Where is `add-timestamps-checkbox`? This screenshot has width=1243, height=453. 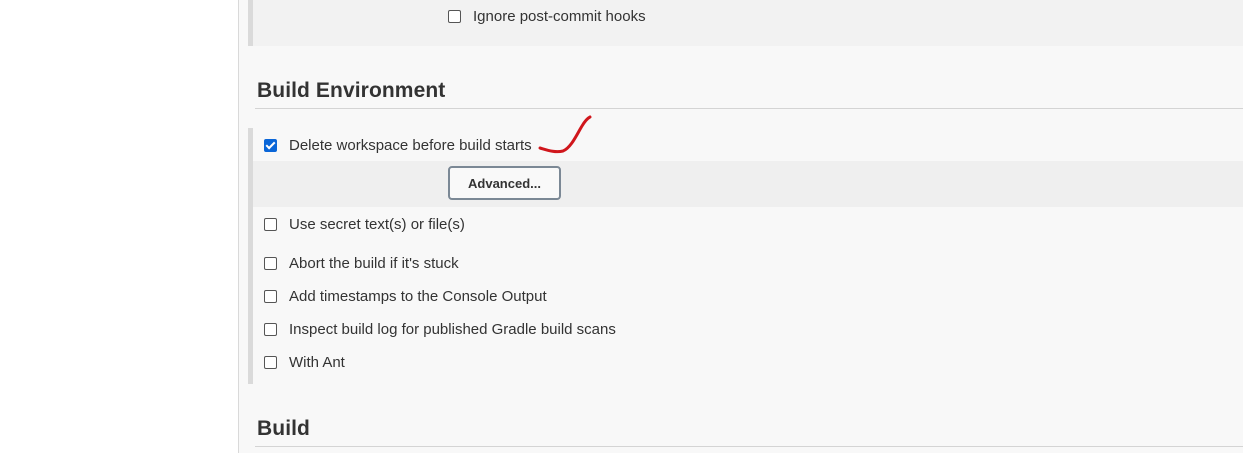
add-timestamps-checkbox is located at coordinates (270, 296).